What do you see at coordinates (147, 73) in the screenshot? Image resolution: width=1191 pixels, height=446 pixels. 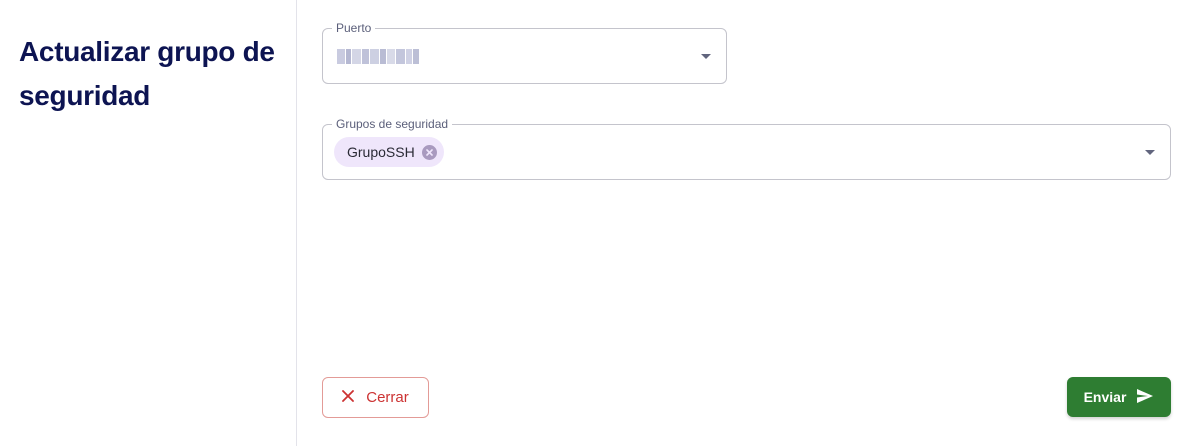 I see `page-title: Actualizar grupo de seguridad` at bounding box center [147, 73].